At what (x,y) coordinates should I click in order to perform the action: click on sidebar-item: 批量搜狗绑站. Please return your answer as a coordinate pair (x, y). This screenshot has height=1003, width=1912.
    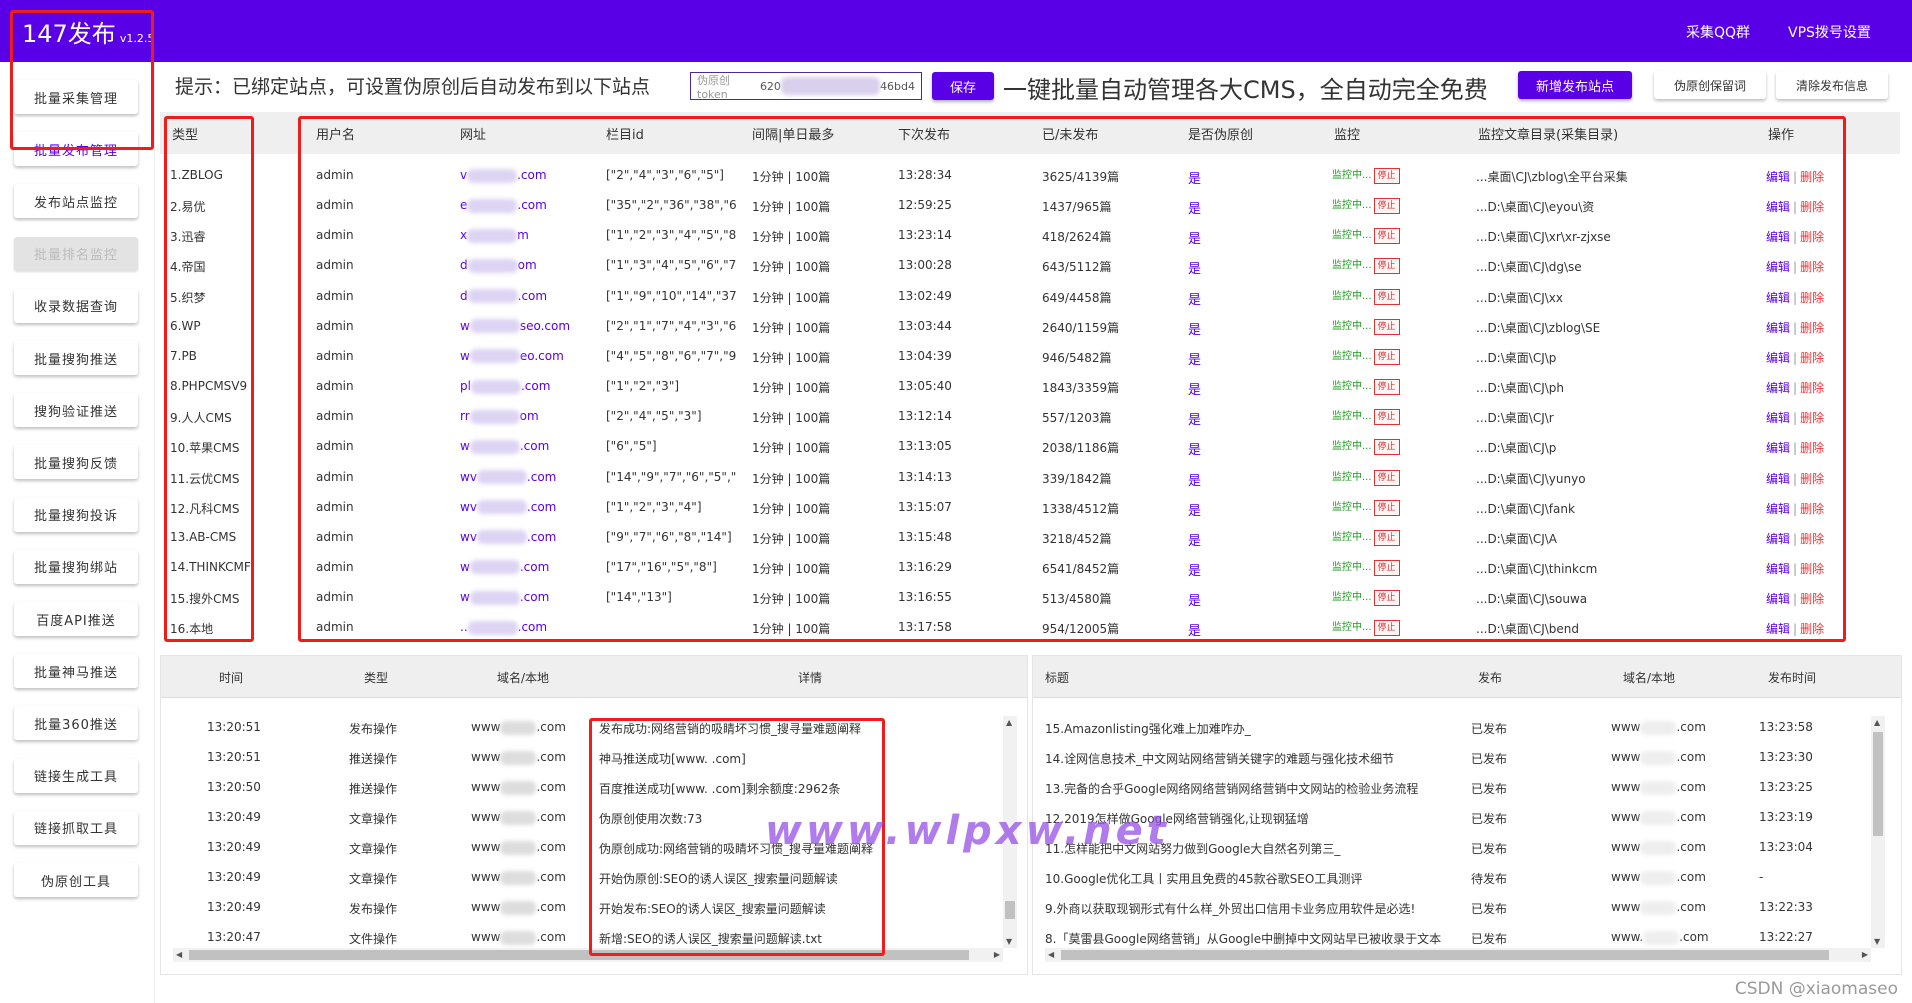
    Looking at the image, I should click on (76, 566).